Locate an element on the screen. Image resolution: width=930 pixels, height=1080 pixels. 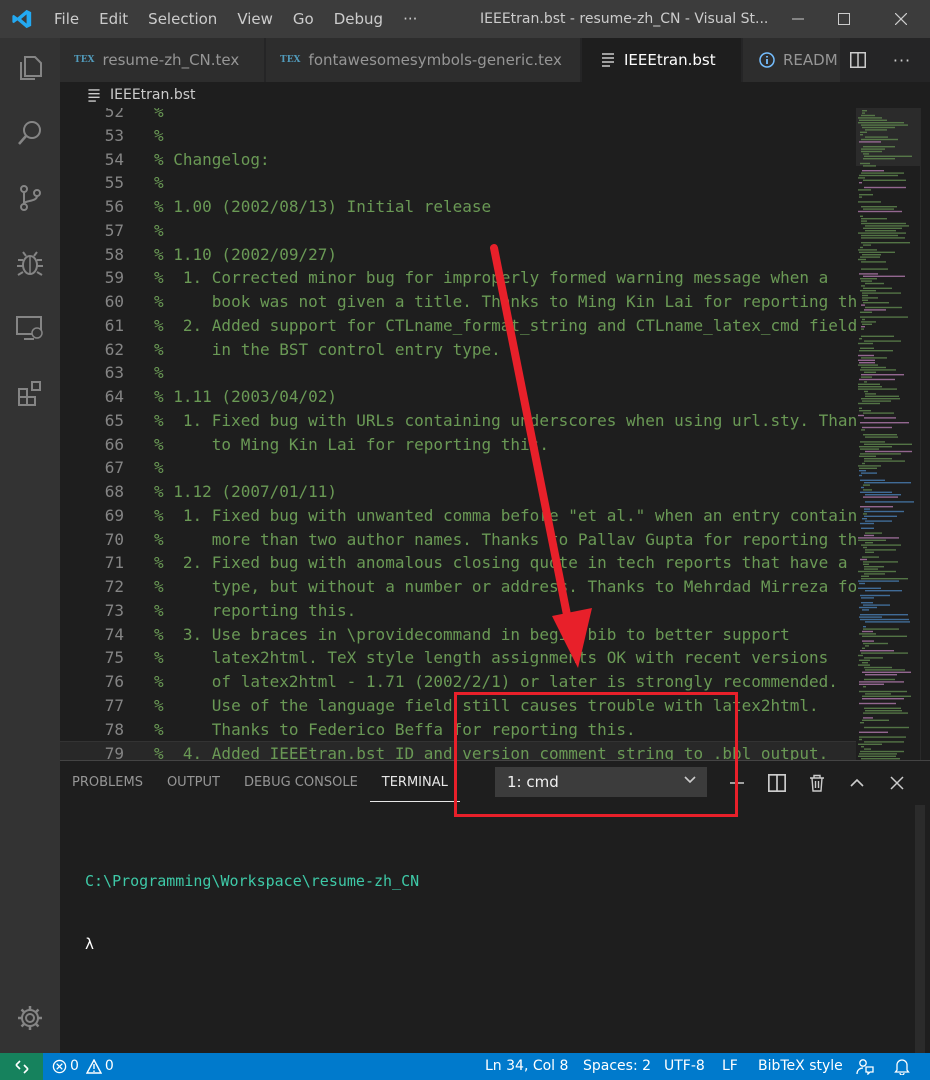
maximize-panel-button is located at coordinates (857, 783).